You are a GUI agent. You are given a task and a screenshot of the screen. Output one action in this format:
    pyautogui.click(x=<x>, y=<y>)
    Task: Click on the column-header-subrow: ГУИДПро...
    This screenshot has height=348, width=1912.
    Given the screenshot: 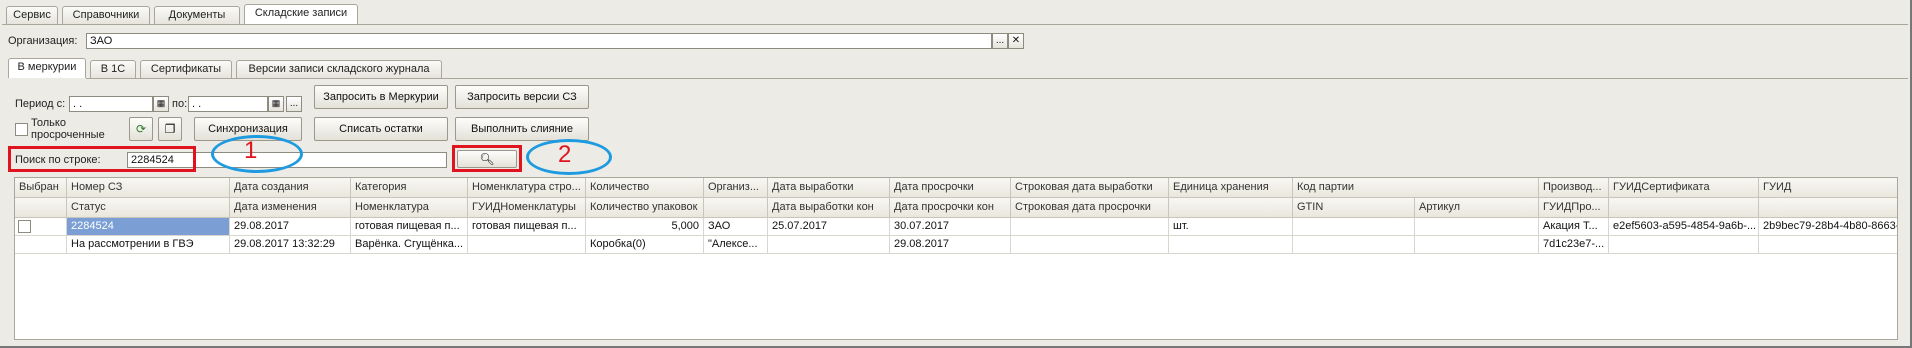 What is the action you would take?
    pyautogui.click(x=1574, y=208)
    